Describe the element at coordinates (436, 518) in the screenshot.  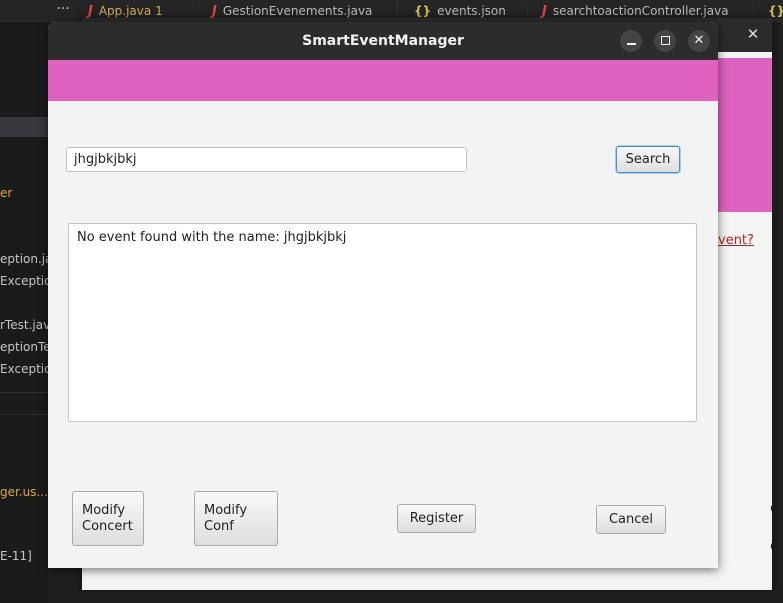
I see `register-button: Register` at that location.